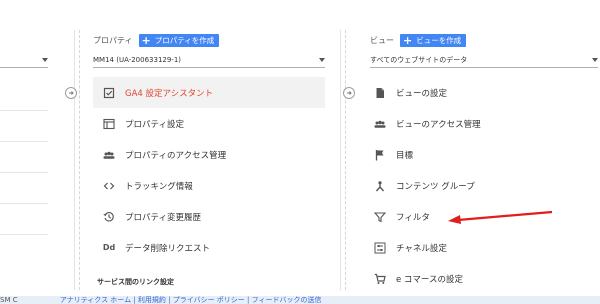 The height and width of the screenshot is (304, 600). I want to click on create-view-label: ビューを作成, so click(439, 40).